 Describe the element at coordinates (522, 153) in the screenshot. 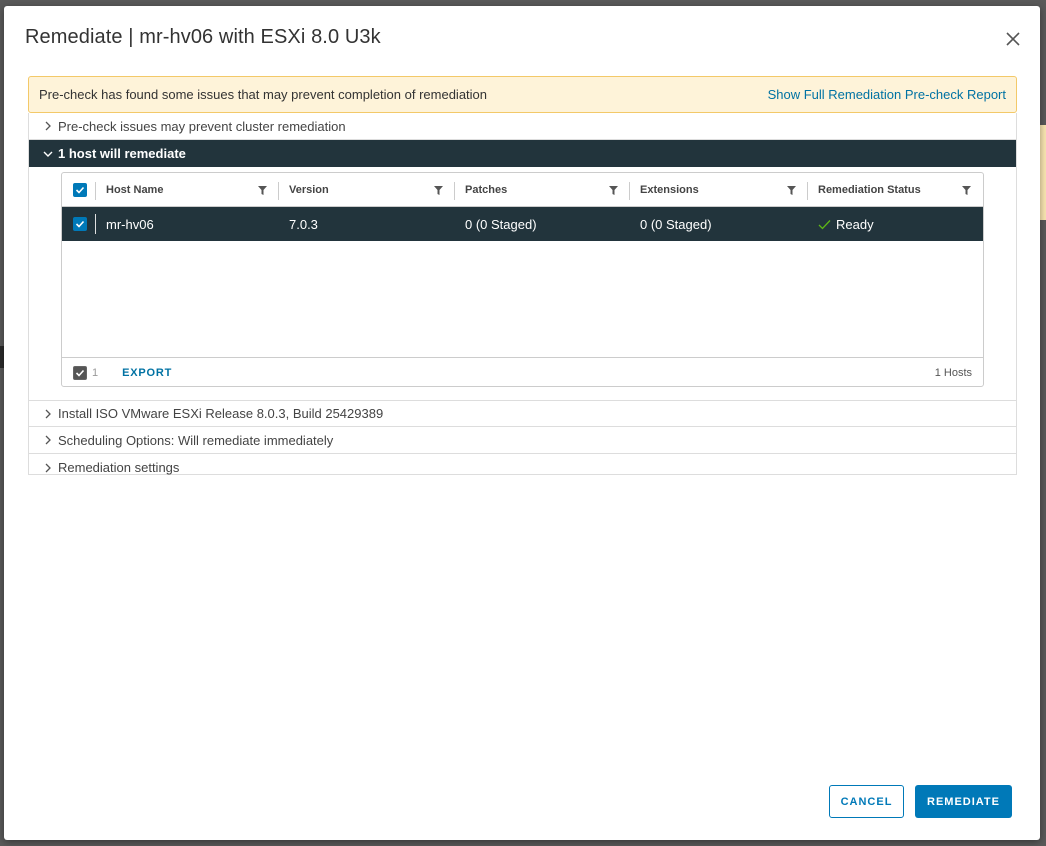

I see `section-hosts: 1 host will remediate` at that location.